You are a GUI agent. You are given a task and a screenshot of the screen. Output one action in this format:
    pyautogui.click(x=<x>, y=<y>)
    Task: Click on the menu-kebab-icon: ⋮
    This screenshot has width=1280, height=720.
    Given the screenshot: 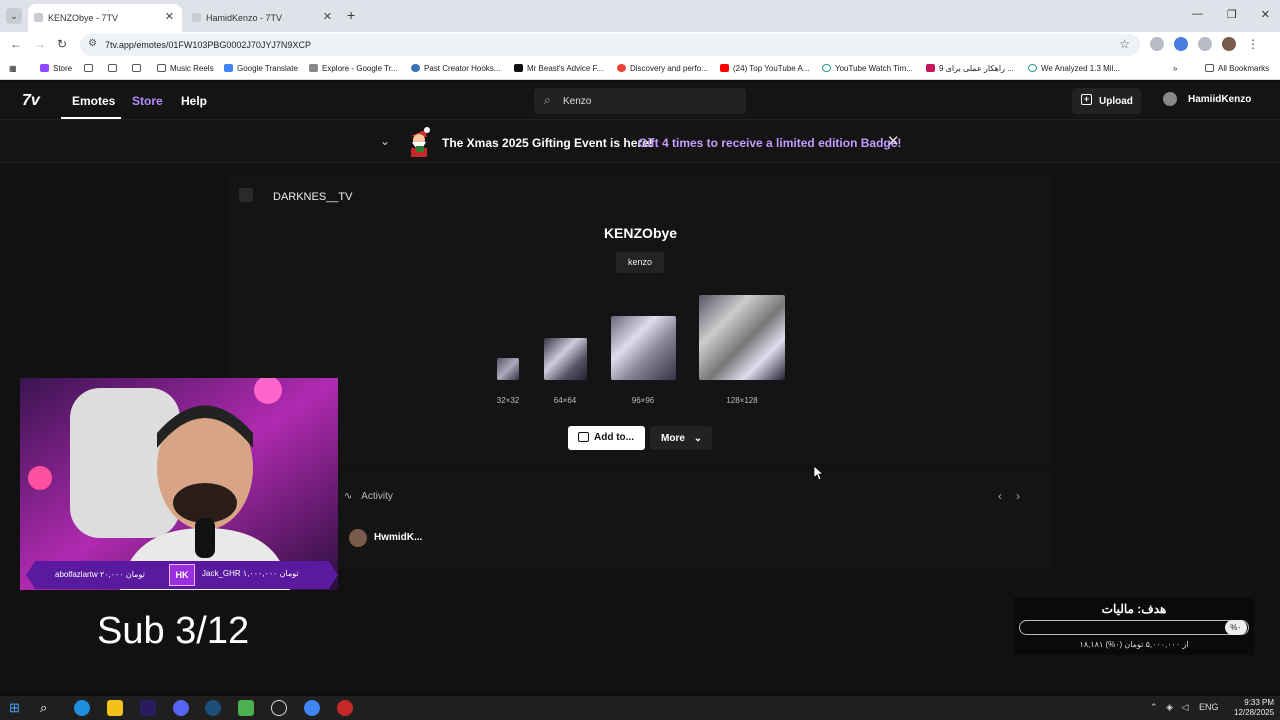 What is the action you would take?
    pyautogui.click(x=1253, y=44)
    